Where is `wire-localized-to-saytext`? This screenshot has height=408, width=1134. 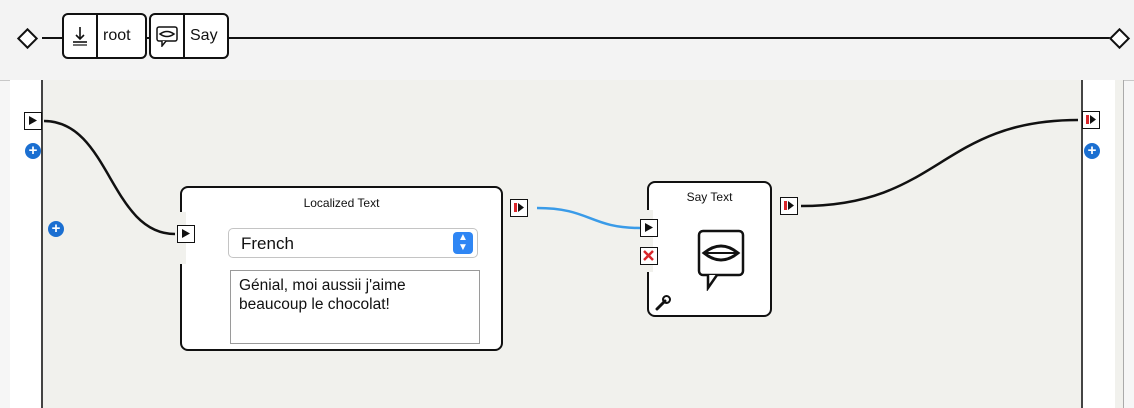 wire-localized-to-saytext is located at coordinates (588, 218).